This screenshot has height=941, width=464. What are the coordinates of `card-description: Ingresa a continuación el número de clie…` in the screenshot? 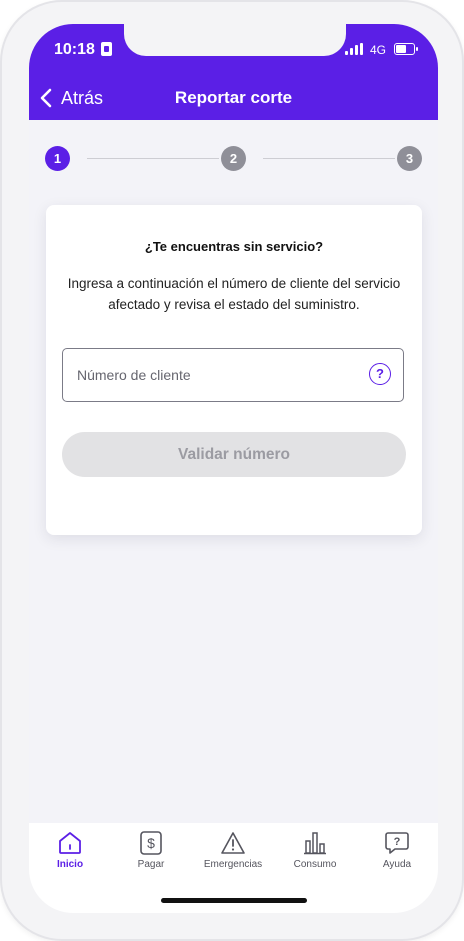 It's located at (234, 294).